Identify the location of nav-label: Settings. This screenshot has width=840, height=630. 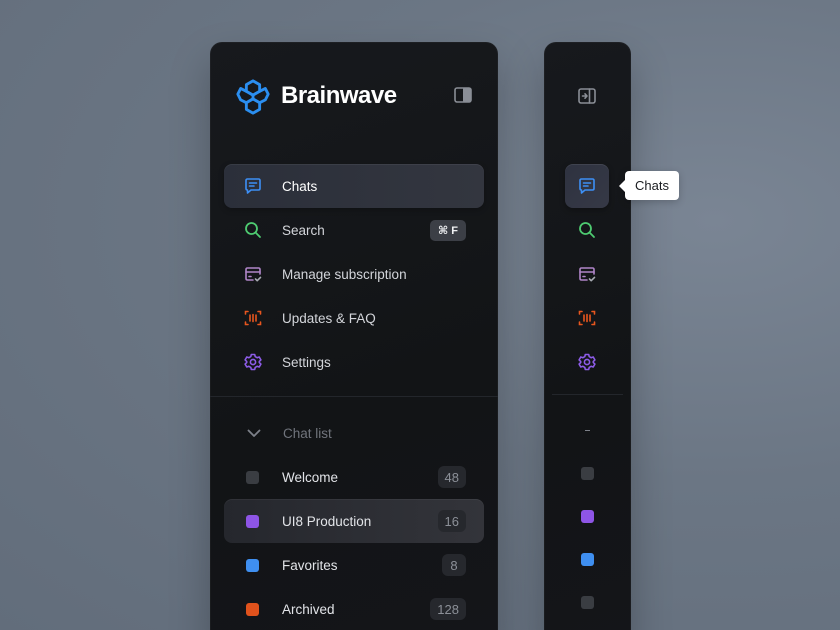
(306, 362).